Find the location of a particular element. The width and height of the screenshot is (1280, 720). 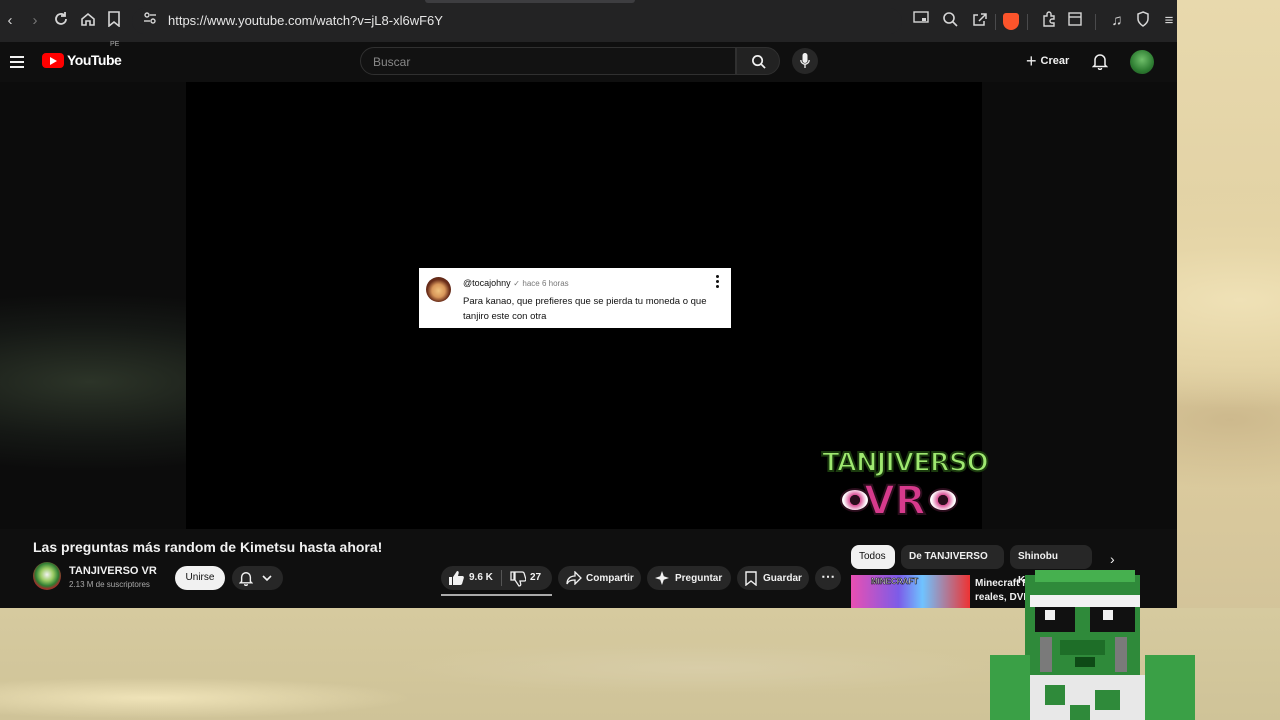

share-page-icon is located at coordinates (980, 21).